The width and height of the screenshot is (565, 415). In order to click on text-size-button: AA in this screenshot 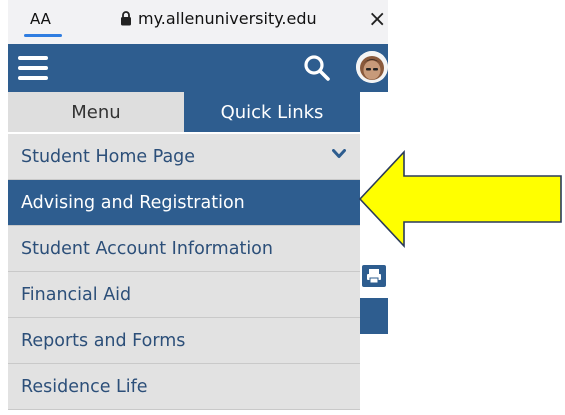, I will do `click(40, 19)`.